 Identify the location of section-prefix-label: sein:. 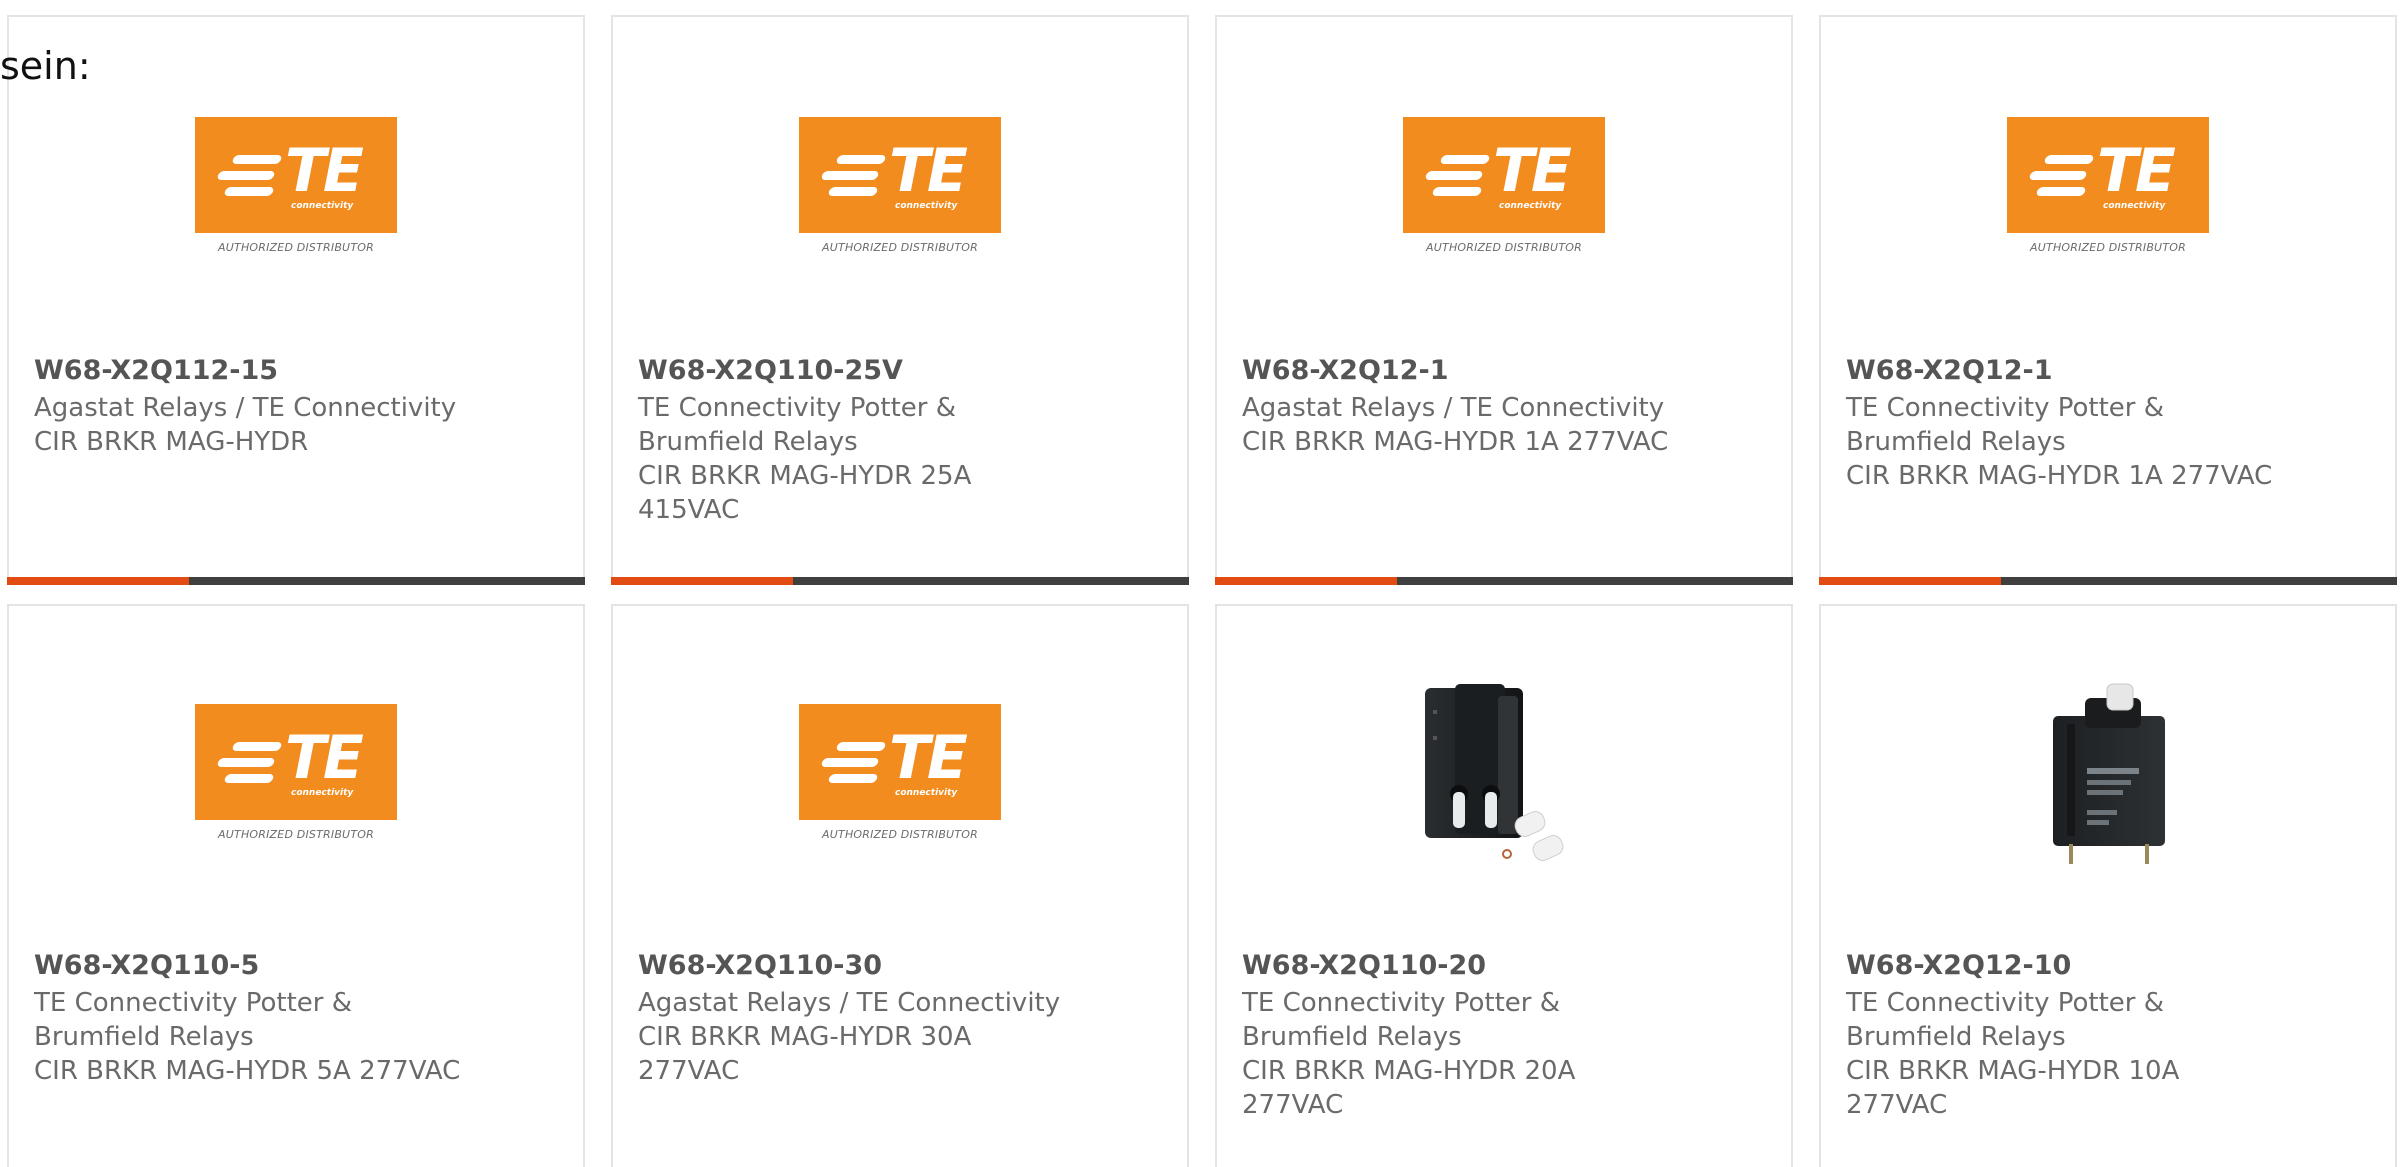
(45, 66).